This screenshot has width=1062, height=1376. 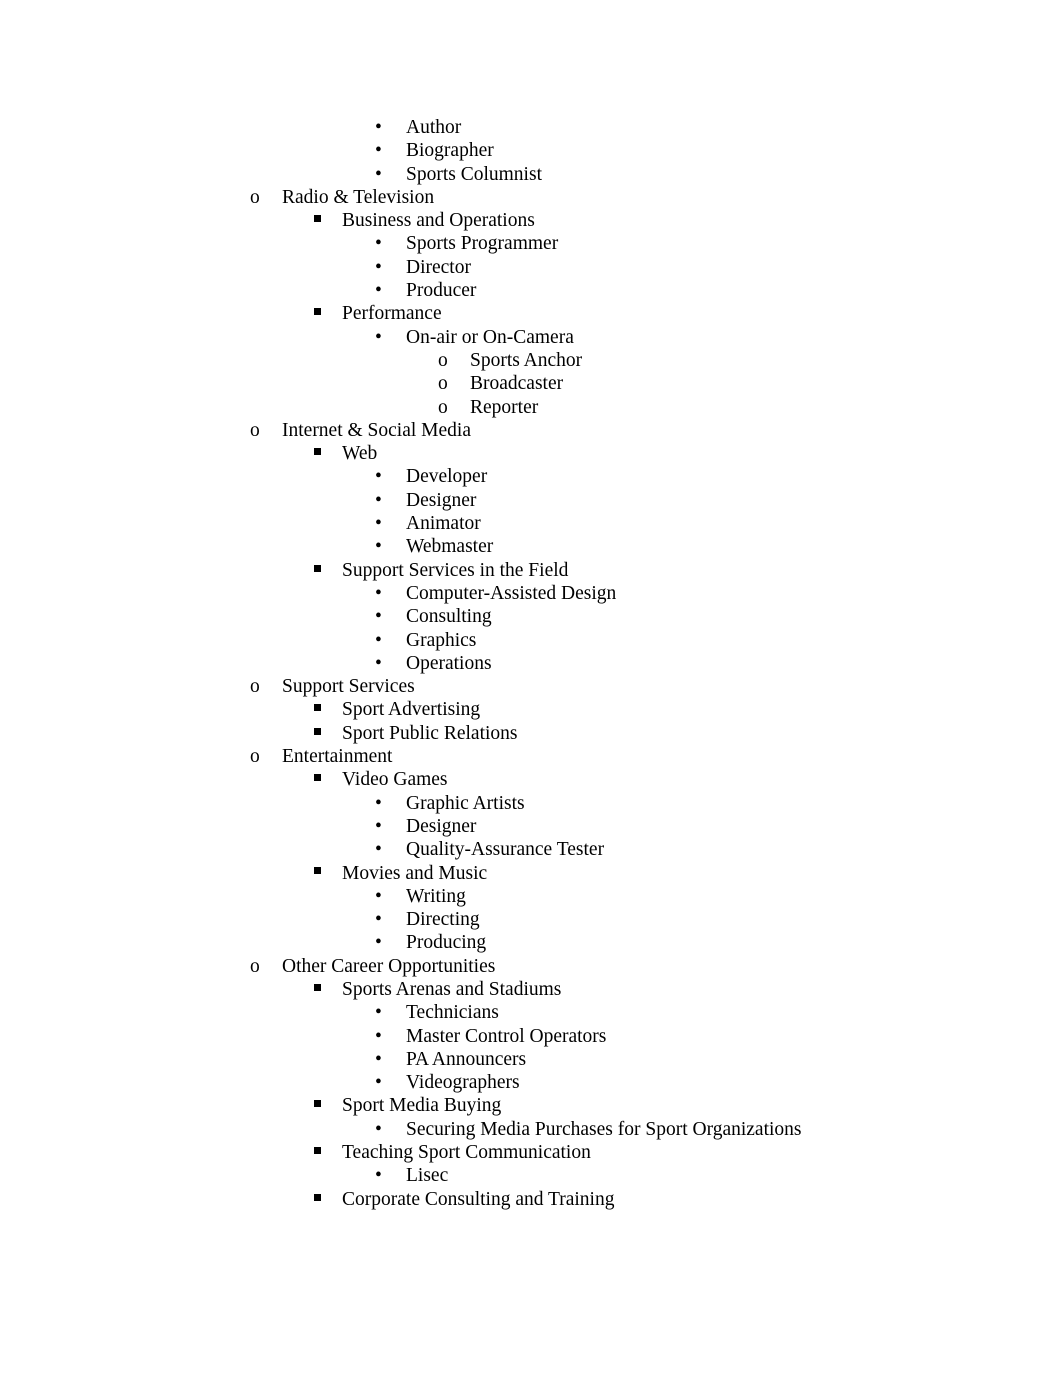 I want to click on outline-item-label: Developer, so click(x=447, y=477).